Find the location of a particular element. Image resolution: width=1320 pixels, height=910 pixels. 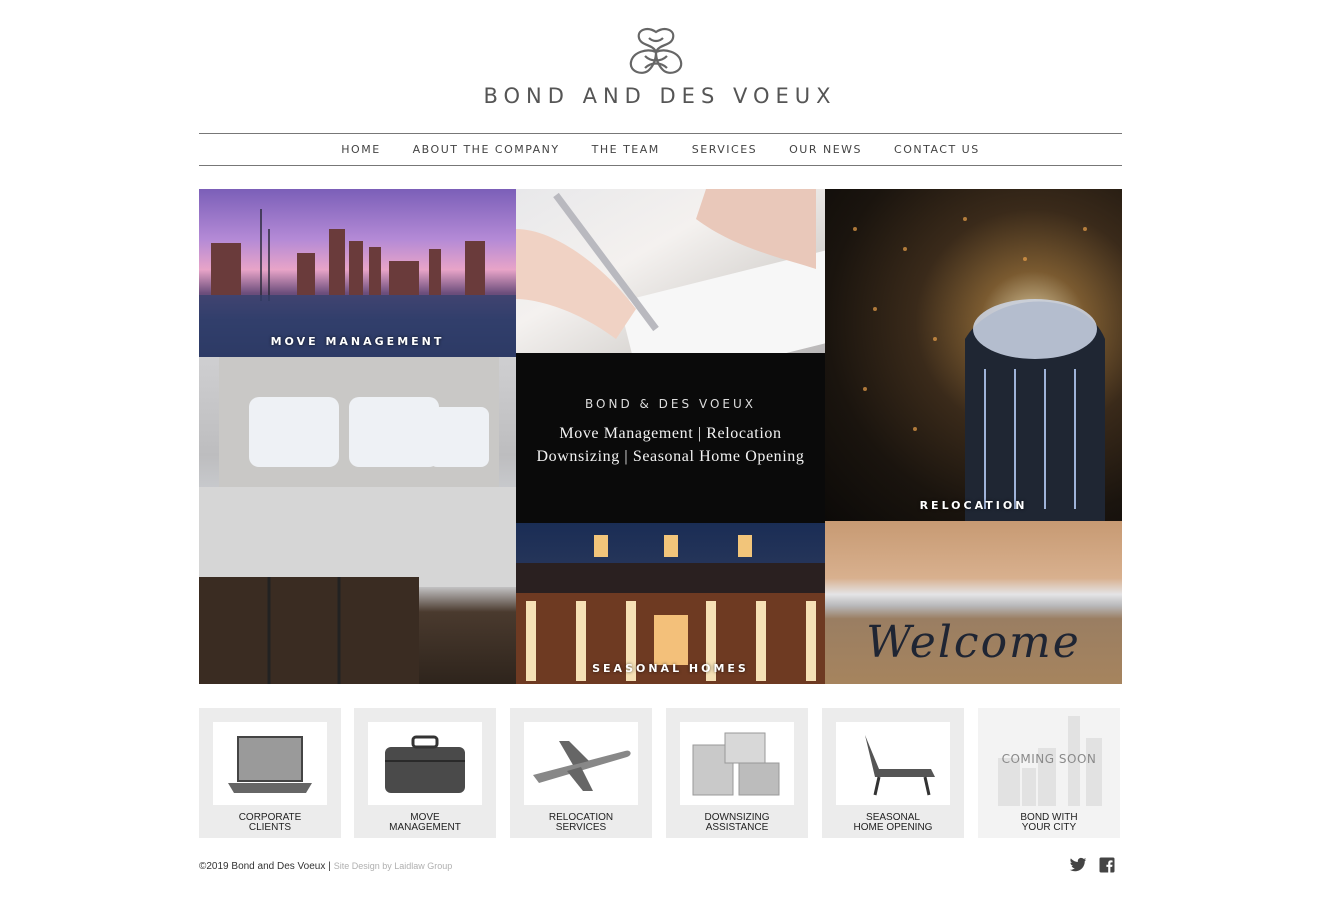

tile-relocation: RELOCATION is located at coordinates (973, 355).